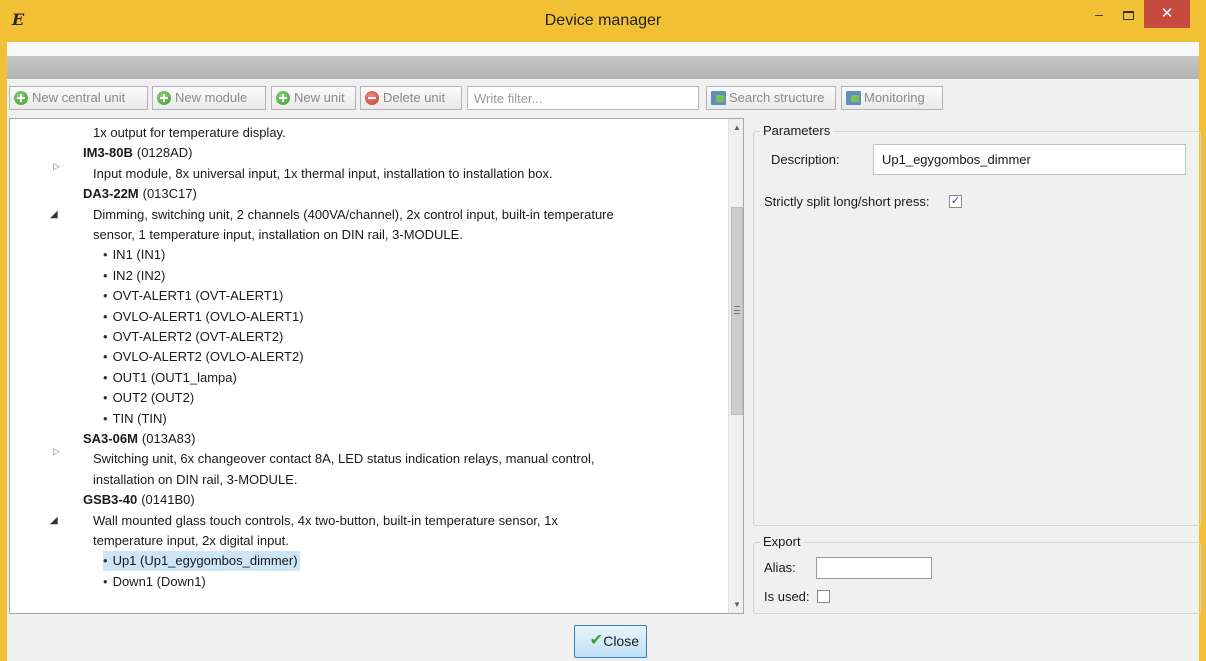 The width and height of the screenshot is (1206, 661). What do you see at coordinates (583, 98) in the screenshot?
I see `filter-input` at bounding box center [583, 98].